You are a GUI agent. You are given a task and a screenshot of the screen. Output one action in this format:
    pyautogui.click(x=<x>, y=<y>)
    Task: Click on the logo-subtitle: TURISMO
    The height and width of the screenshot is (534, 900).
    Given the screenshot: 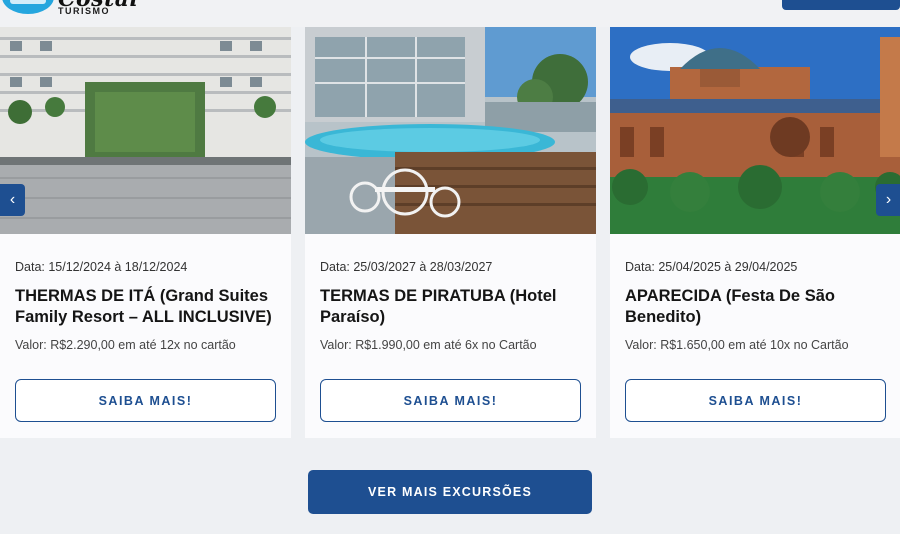 What is the action you would take?
    pyautogui.click(x=84, y=11)
    